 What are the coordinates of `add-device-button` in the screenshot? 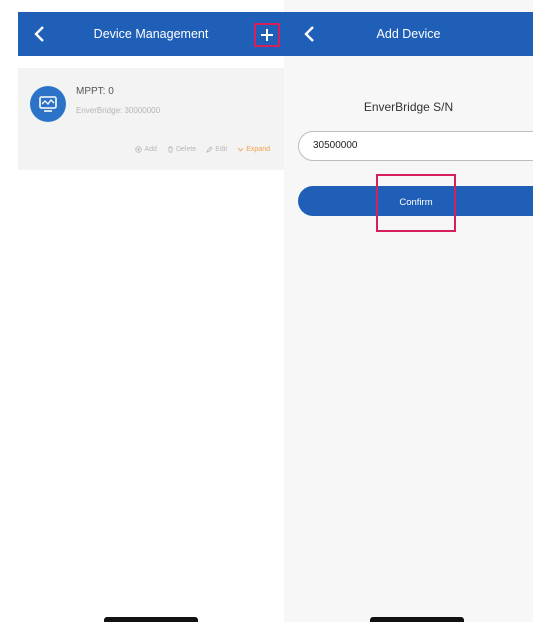 It's located at (267, 35).